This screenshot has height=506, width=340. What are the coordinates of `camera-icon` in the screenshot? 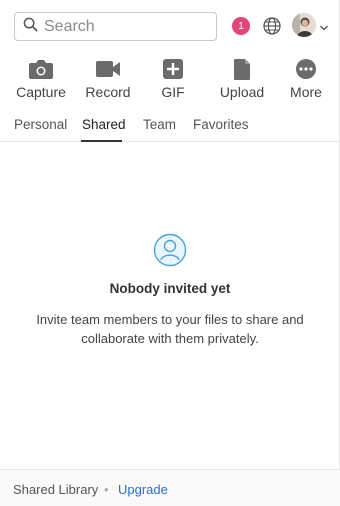 It's located at (41, 69).